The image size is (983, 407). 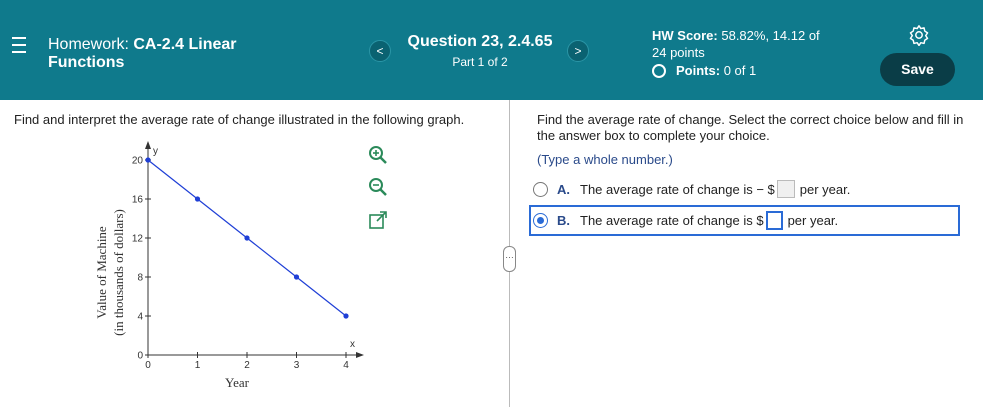 I want to click on y-tick-label: 20, so click(x=138, y=161).